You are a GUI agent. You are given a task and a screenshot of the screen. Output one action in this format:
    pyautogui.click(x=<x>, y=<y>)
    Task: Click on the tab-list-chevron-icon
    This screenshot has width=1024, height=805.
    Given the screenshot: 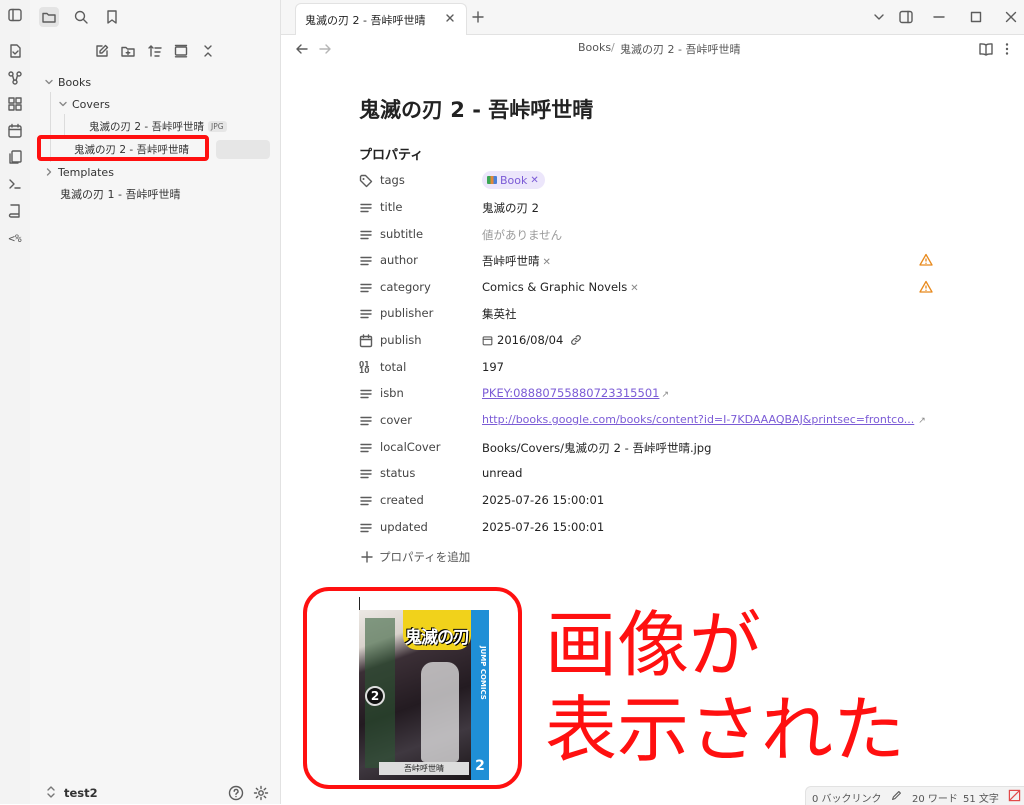 What is the action you would take?
    pyautogui.click(x=879, y=17)
    